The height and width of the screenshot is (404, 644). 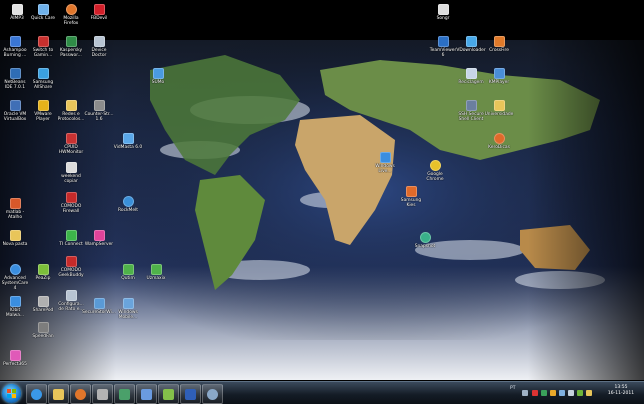 I want to click on allshare-icon, so click(x=43, y=73).